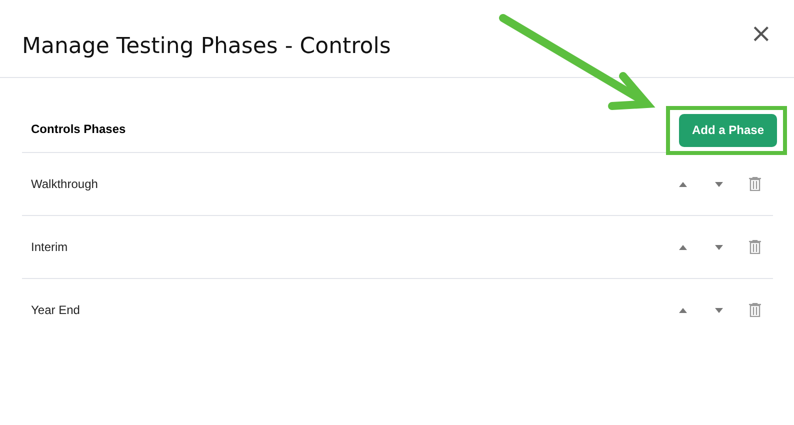 The image size is (794, 425). I want to click on phase-name: Year End, so click(56, 310).